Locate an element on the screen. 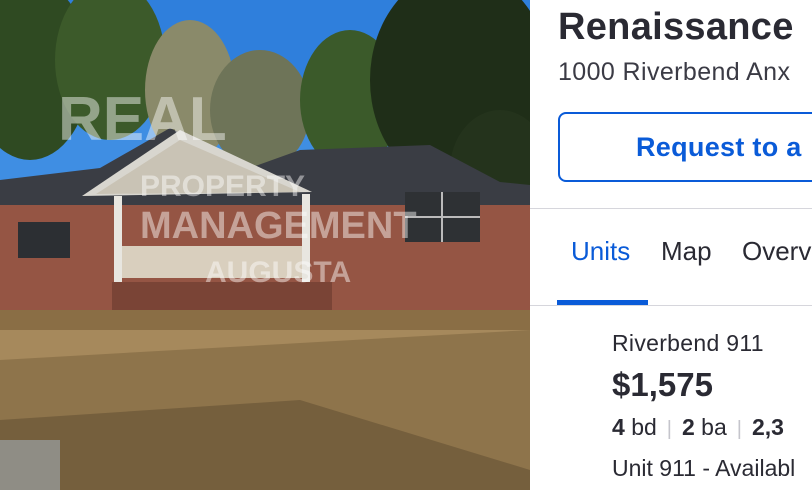  baths-value: 2 is located at coordinates (688, 427).